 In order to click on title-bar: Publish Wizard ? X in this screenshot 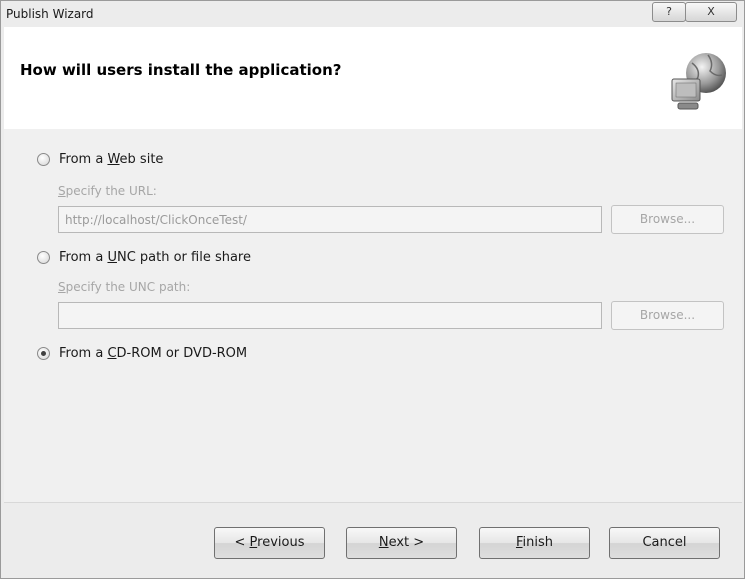, I will do `click(372, 14)`.